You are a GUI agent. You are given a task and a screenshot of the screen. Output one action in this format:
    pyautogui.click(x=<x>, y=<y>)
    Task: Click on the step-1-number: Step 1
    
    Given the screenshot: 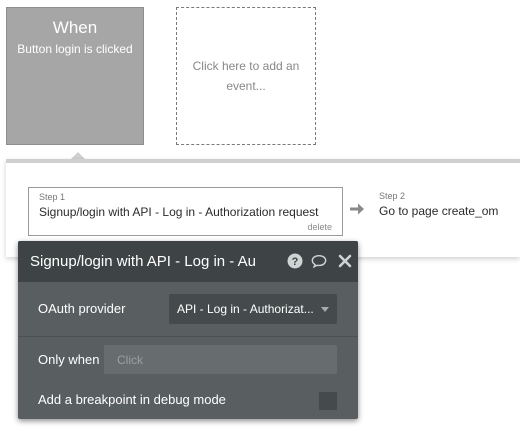 What is the action you would take?
    pyautogui.click(x=52, y=197)
    